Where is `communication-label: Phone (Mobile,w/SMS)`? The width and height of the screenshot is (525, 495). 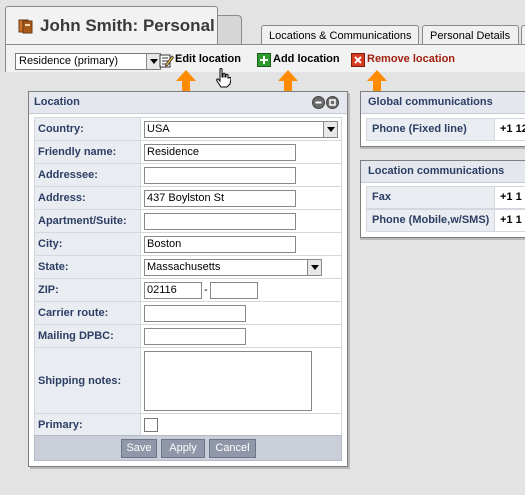 communication-label: Phone (Mobile,w/SMS) is located at coordinates (431, 220).